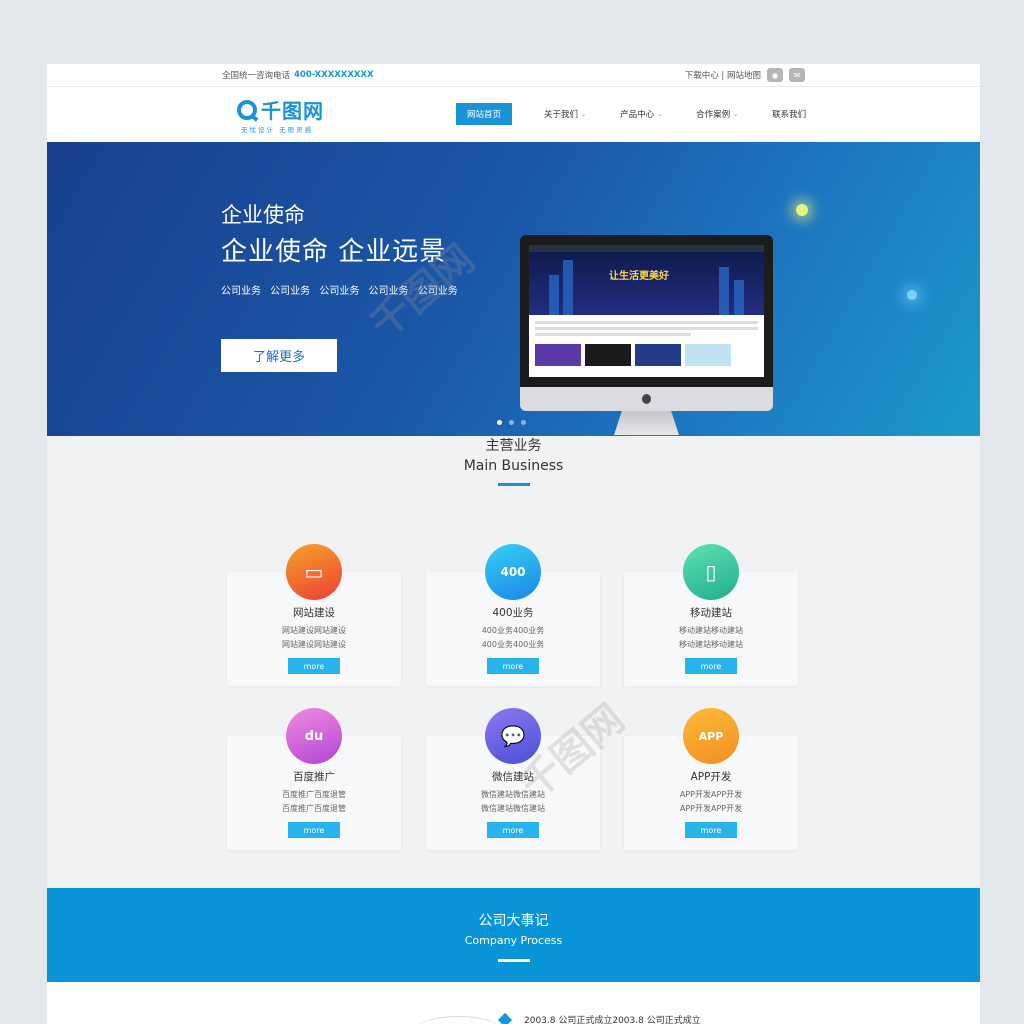 The height and width of the screenshot is (1024, 1024). I want to click on banner-title-big: 企业使命 企业远景, so click(334, 252).